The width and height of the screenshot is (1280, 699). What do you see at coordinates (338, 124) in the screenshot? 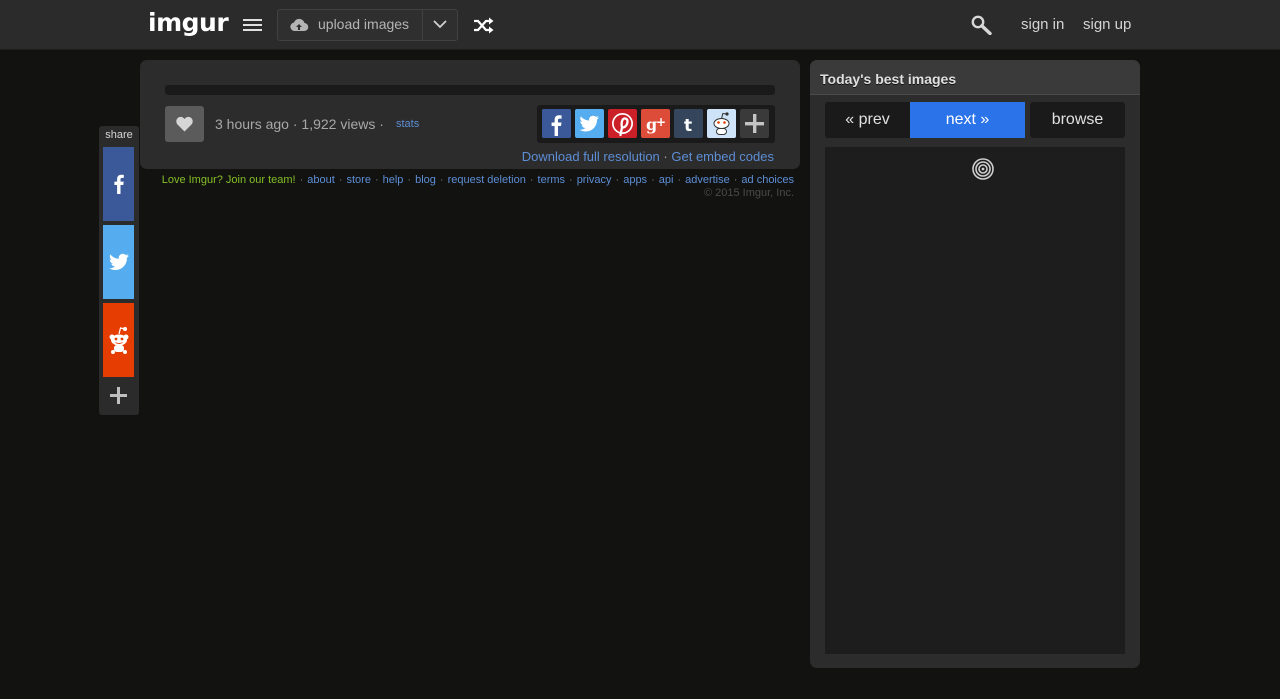
I see `post-views: 1,922 views` at bounding box center [338, 124].